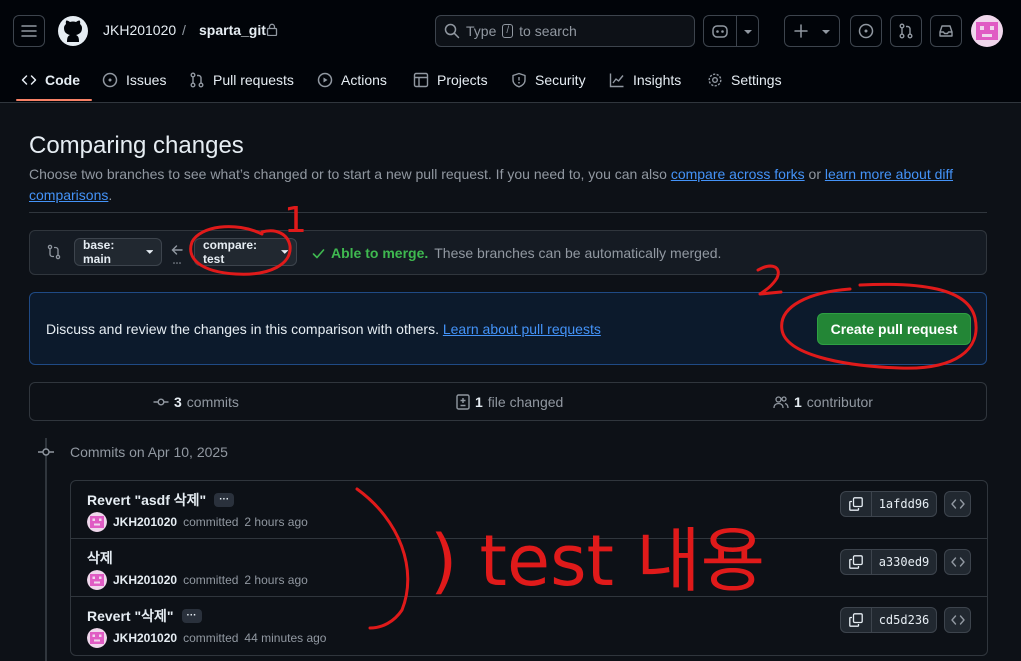  I want to click on tab-actions: Actions, so click(352, 80).